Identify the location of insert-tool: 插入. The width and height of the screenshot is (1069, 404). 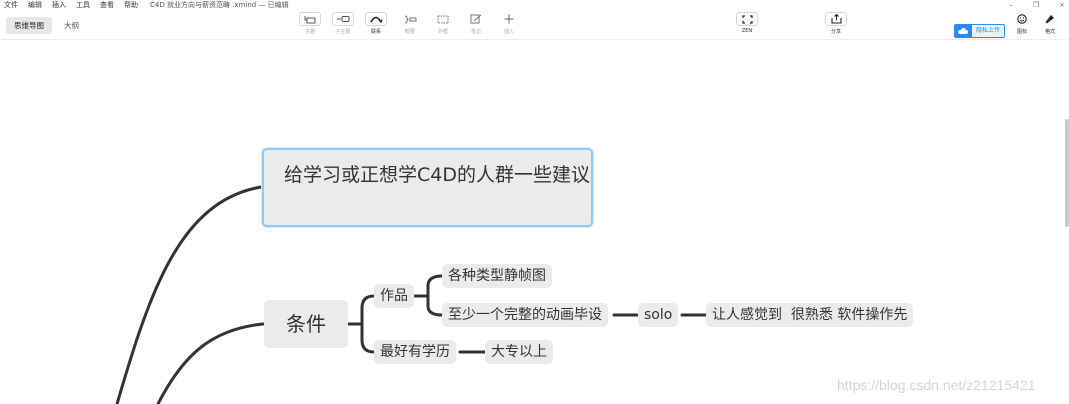
(509, 25).